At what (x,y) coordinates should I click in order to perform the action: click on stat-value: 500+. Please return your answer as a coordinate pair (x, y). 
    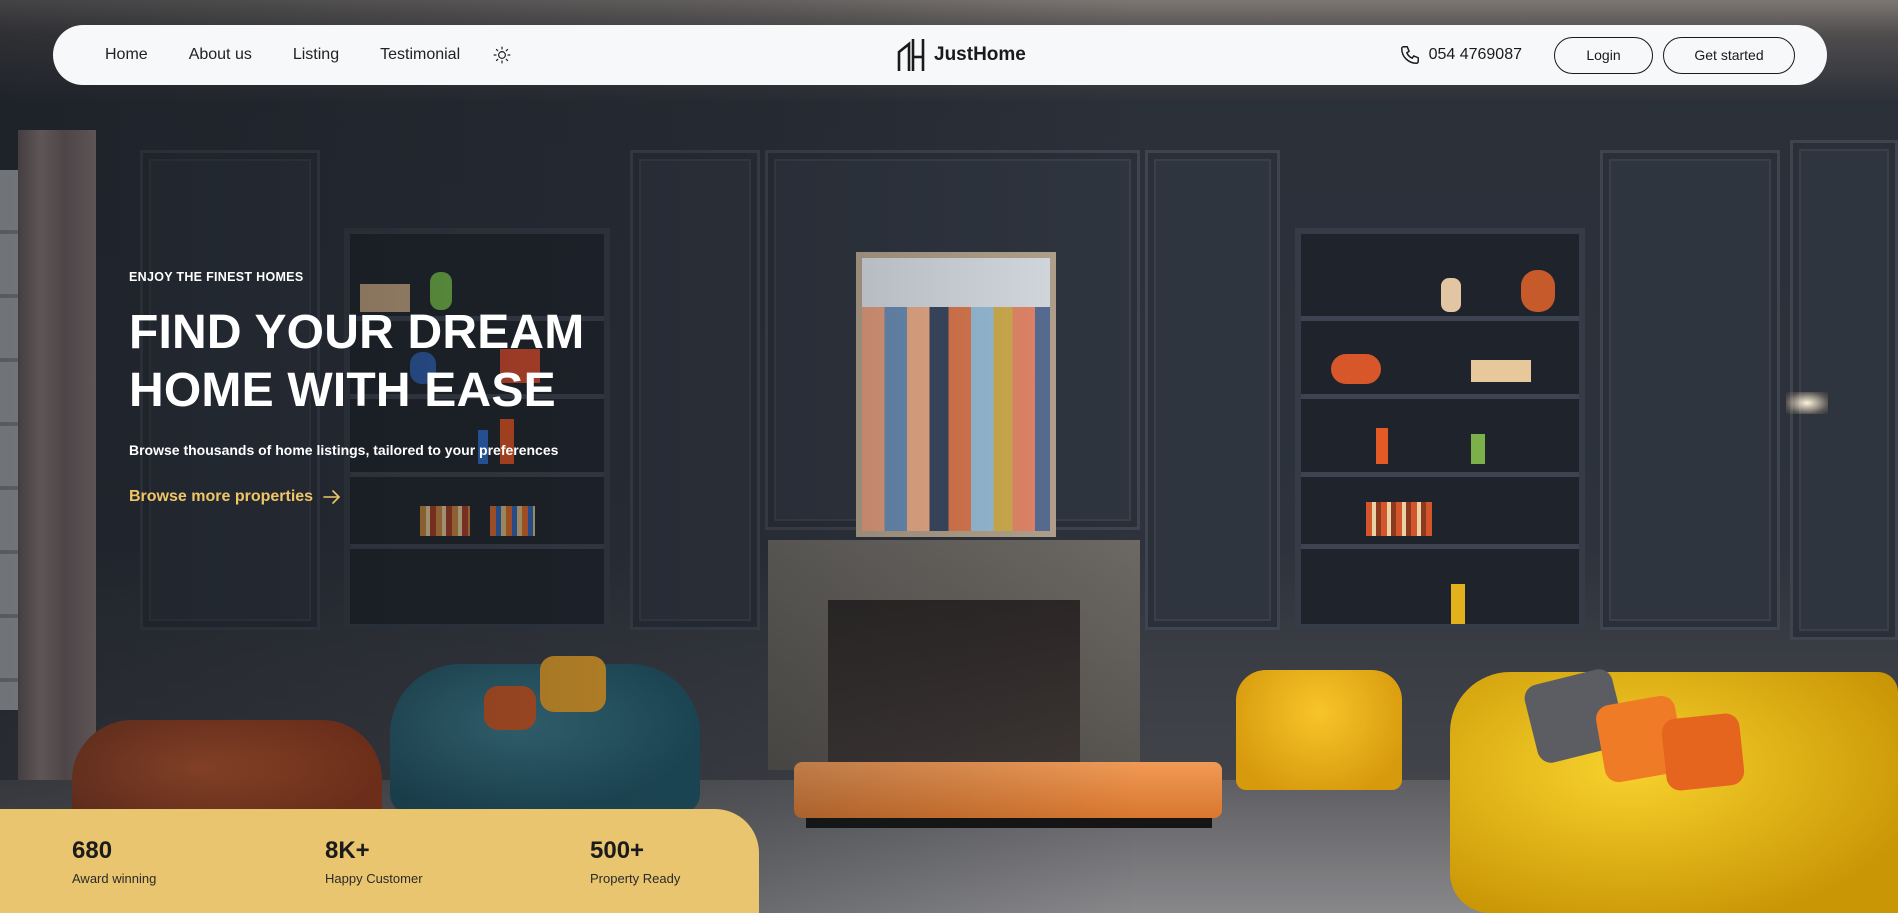
    Looking at the image, I should click on (617, 850).